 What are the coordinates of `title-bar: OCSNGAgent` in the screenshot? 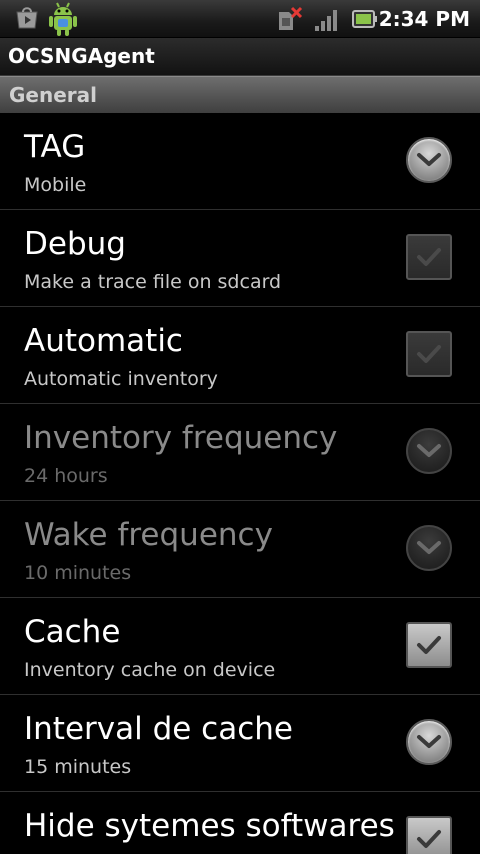 It's located at (240, 57).